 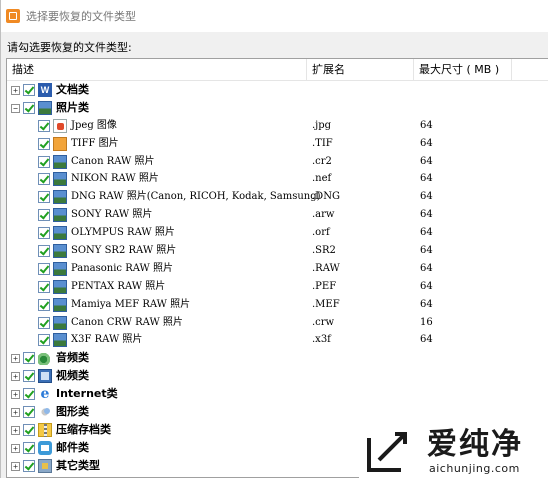 I want to click on watermark-logo: 爱纯净 aichunjing.com, so click(x=453, y=452).